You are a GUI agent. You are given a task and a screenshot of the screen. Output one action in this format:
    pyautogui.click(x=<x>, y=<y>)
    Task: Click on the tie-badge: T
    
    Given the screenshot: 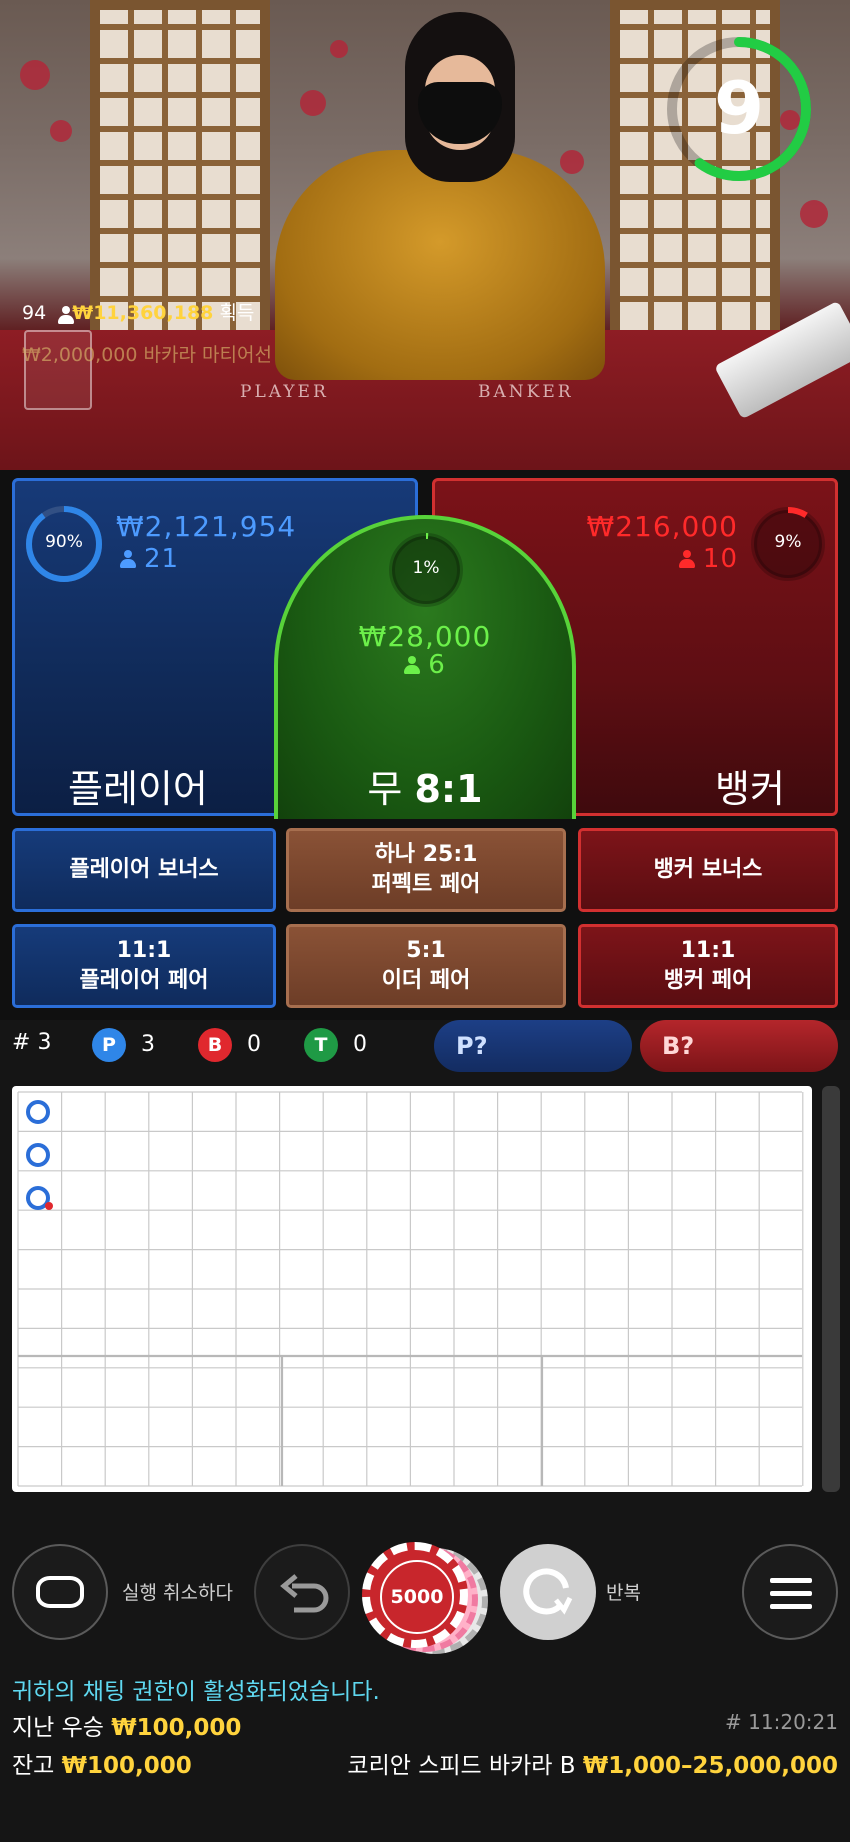 What is the action you would take?
    pyautogui.click(x=321, y=1045)
    